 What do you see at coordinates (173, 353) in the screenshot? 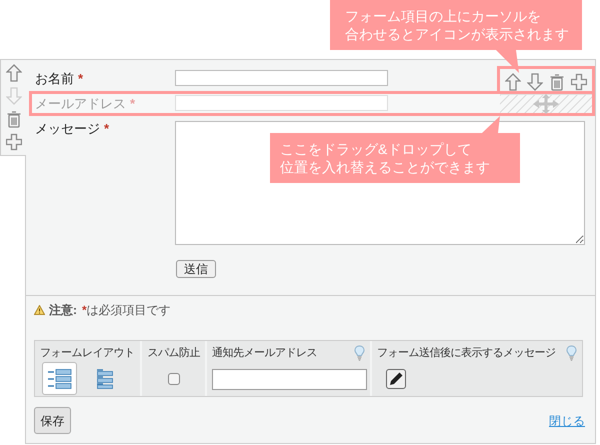
I see `column-header: スパム防止` at bounding box center [173, 353].